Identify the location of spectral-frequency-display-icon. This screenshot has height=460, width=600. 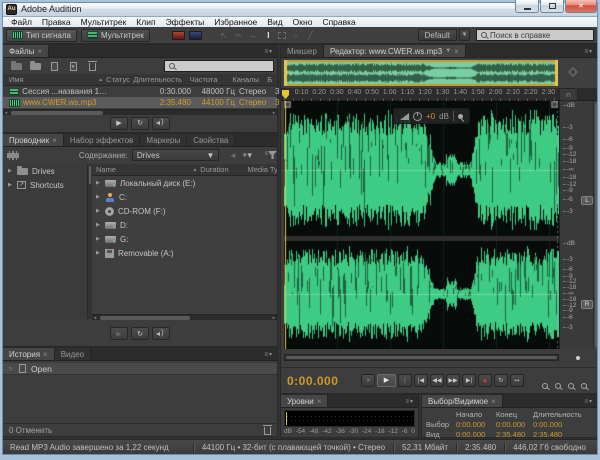
(178, 35).